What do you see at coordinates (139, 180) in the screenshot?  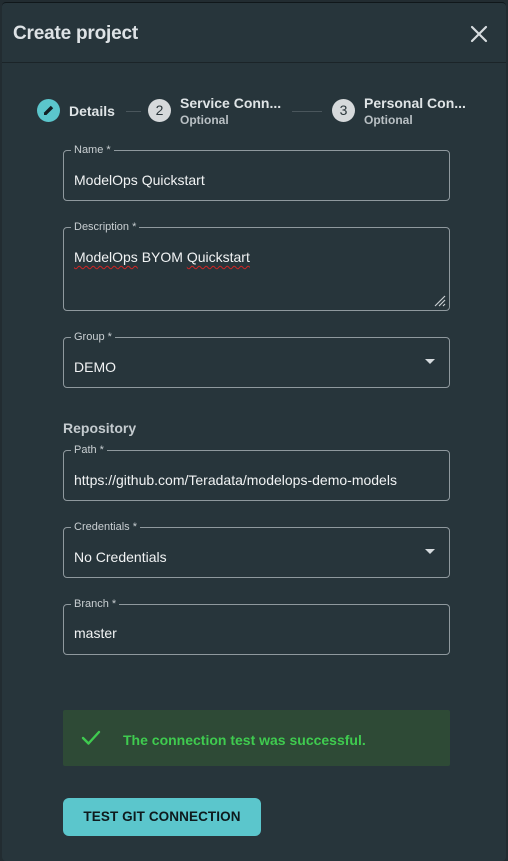 I see `name-value: ModelOps Quickstart` at bounding box center [139, 180].